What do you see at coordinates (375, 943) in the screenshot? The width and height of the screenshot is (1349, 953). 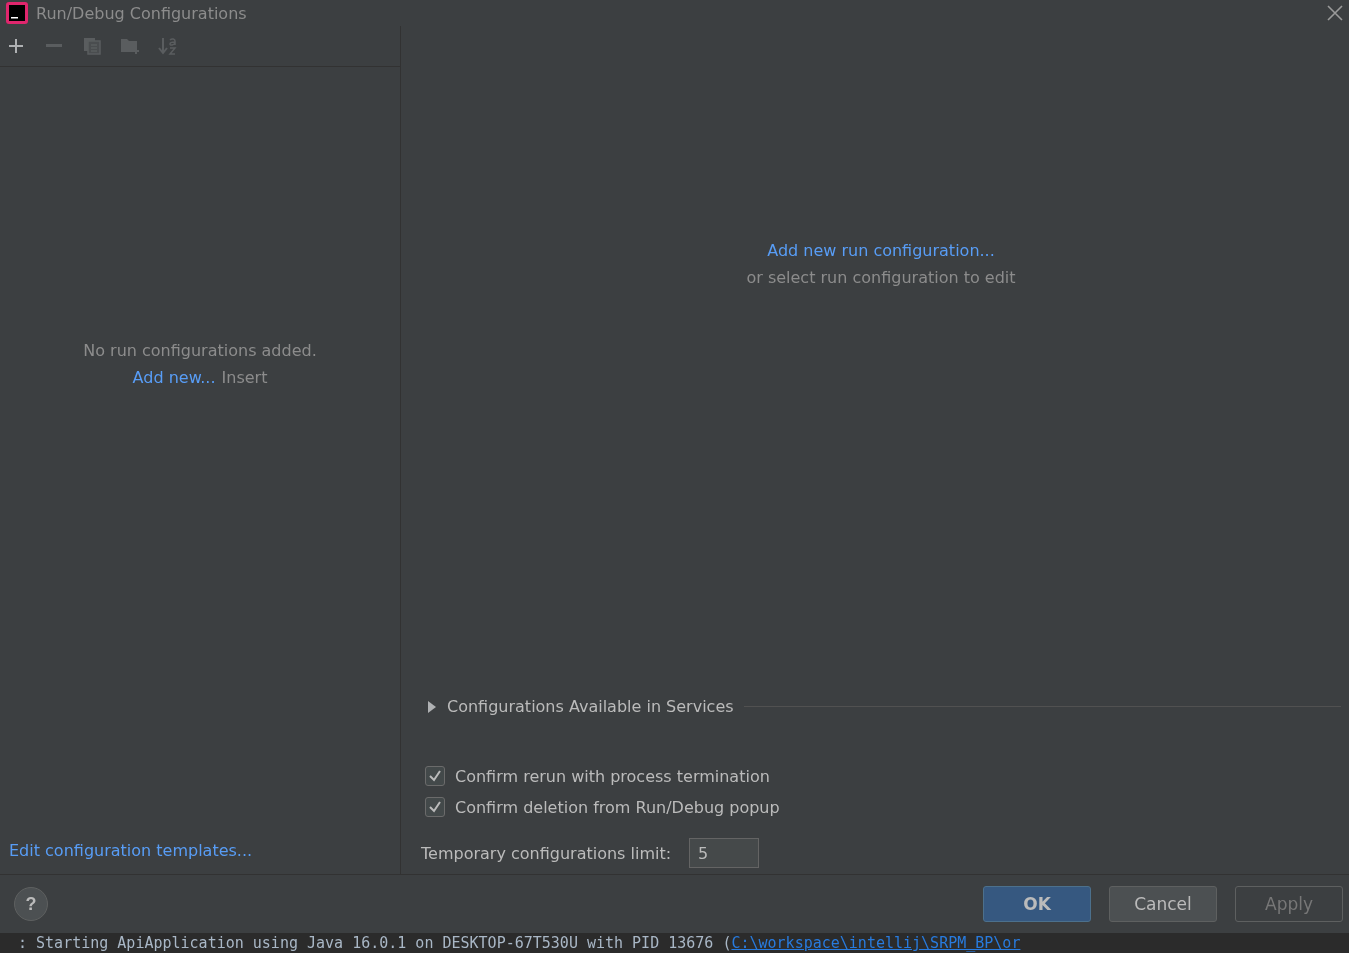 I see `console-text: : Starting ApiApplication using Java 16.0.1 on DESKTOP-67T530U with PID 13676 (` at bounding box center [375, 943].